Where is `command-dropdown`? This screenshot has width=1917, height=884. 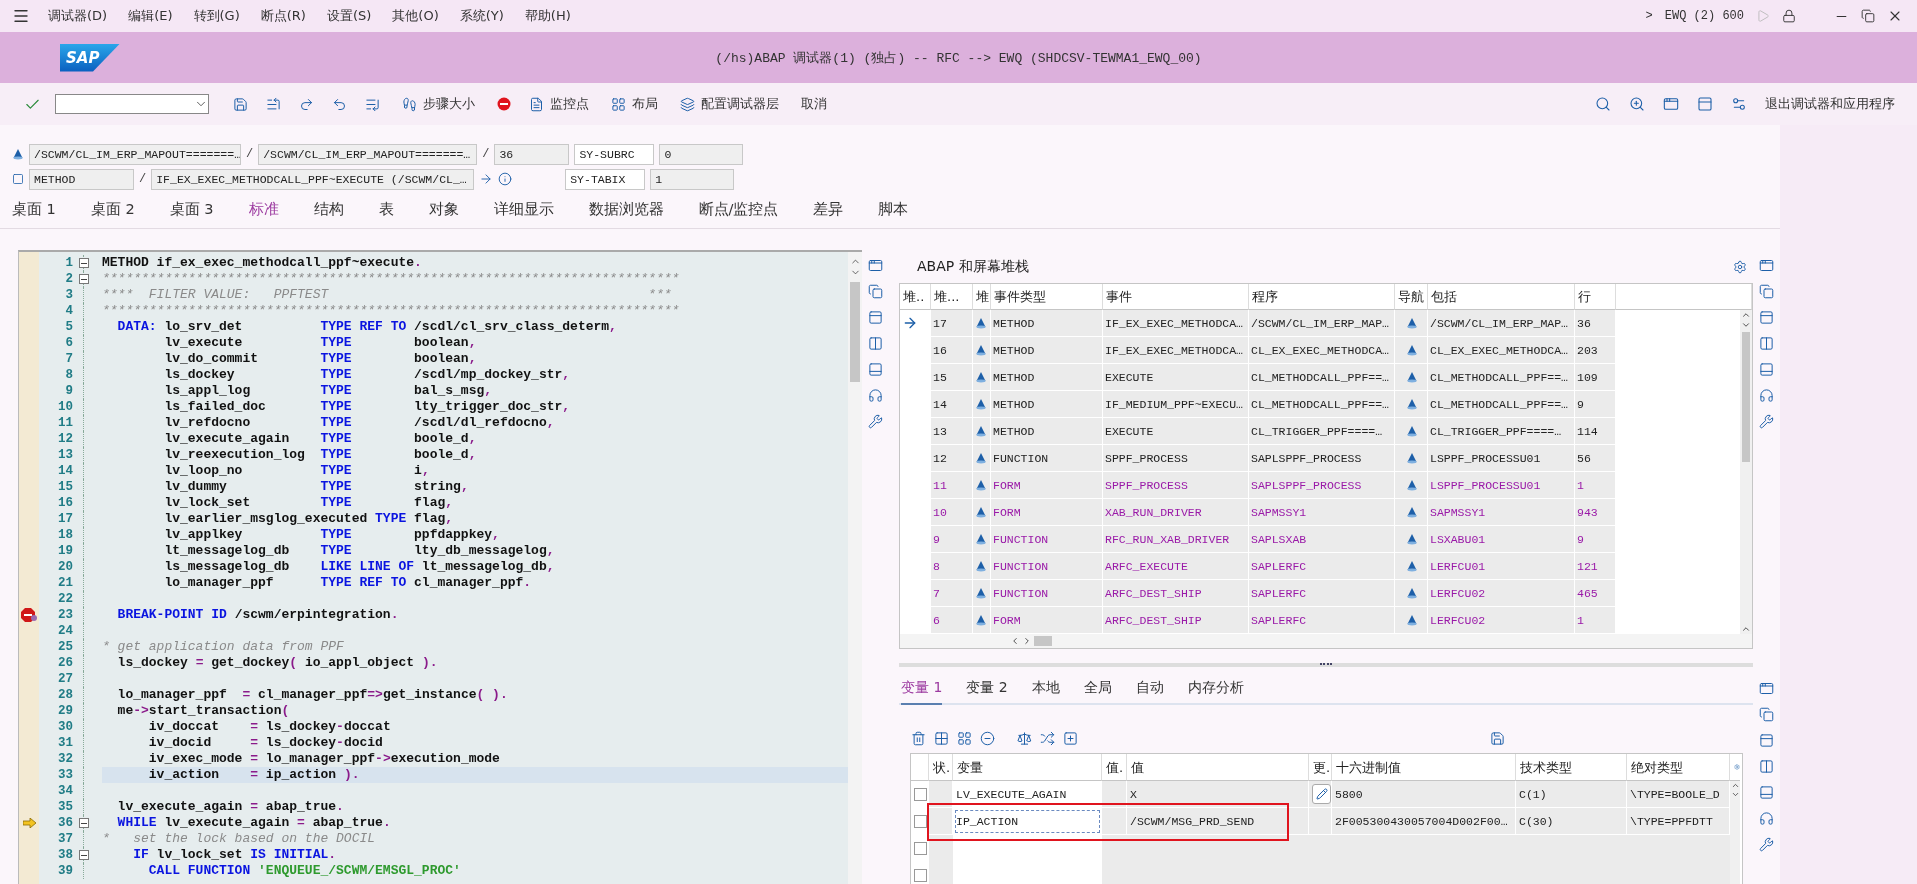
command-dropdown is located at coordinates (132, 104).